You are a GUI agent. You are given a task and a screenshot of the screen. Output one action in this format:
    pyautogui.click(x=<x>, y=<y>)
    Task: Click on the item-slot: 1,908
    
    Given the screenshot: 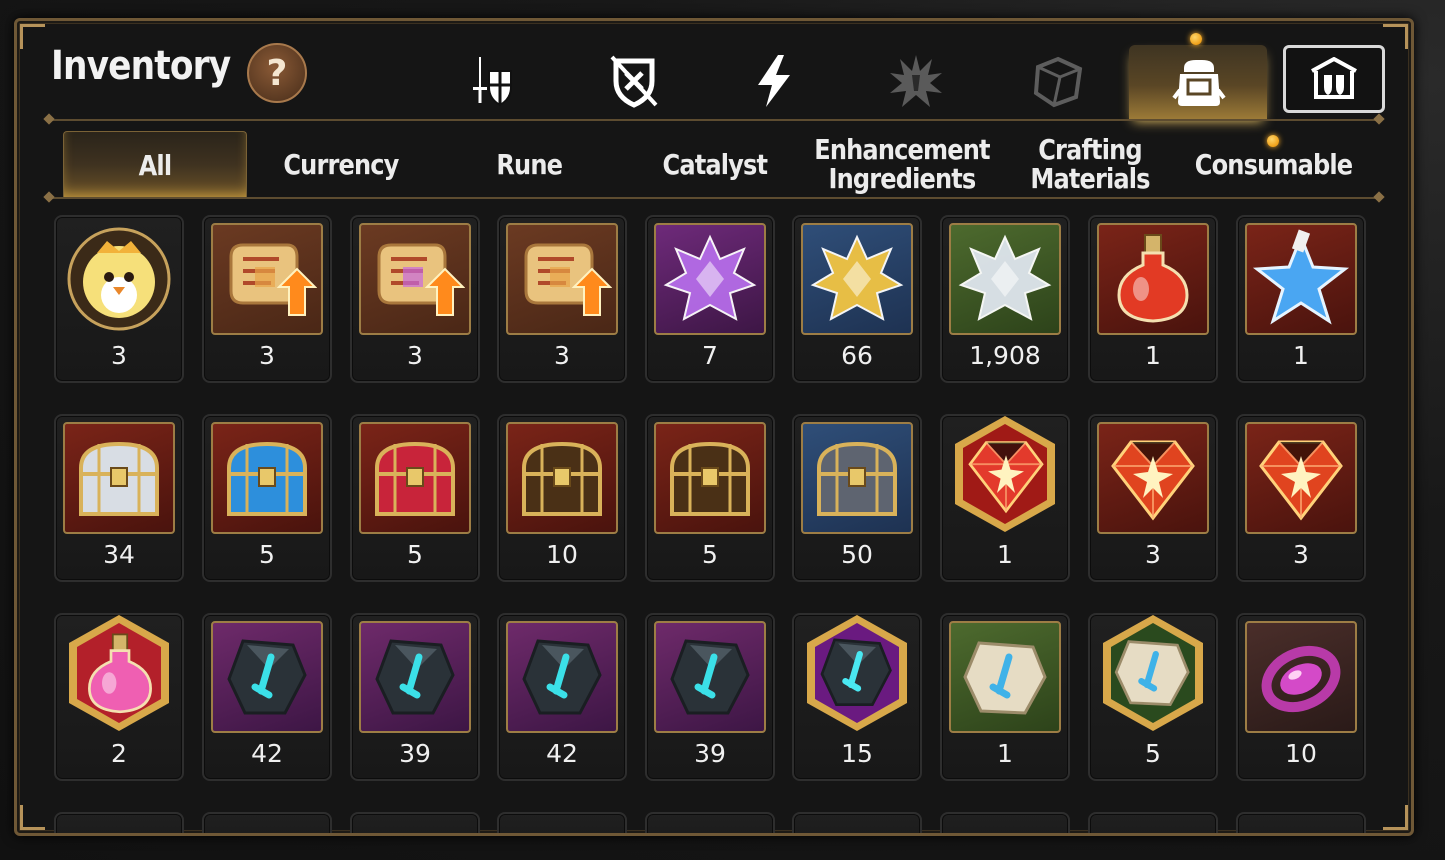 What is the action you would take?
    pyautogui.click(x=1005, y=299)
    